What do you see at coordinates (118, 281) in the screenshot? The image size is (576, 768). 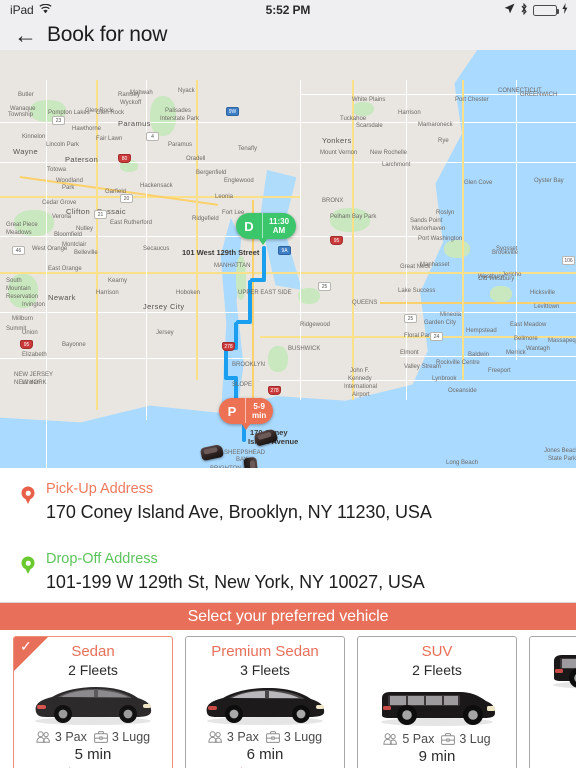 I see `map-place-label: Kearny` at bounding box center [118, 281].